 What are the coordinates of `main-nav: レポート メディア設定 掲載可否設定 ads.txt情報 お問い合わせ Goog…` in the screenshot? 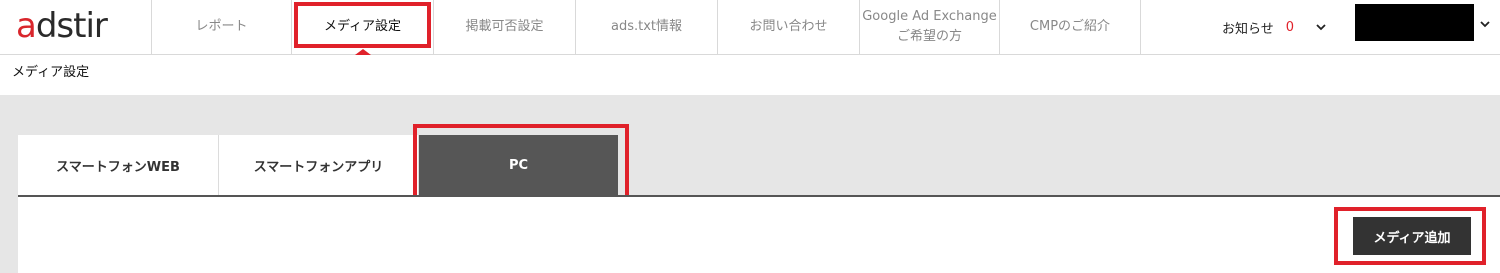 It's located at (646, 27).